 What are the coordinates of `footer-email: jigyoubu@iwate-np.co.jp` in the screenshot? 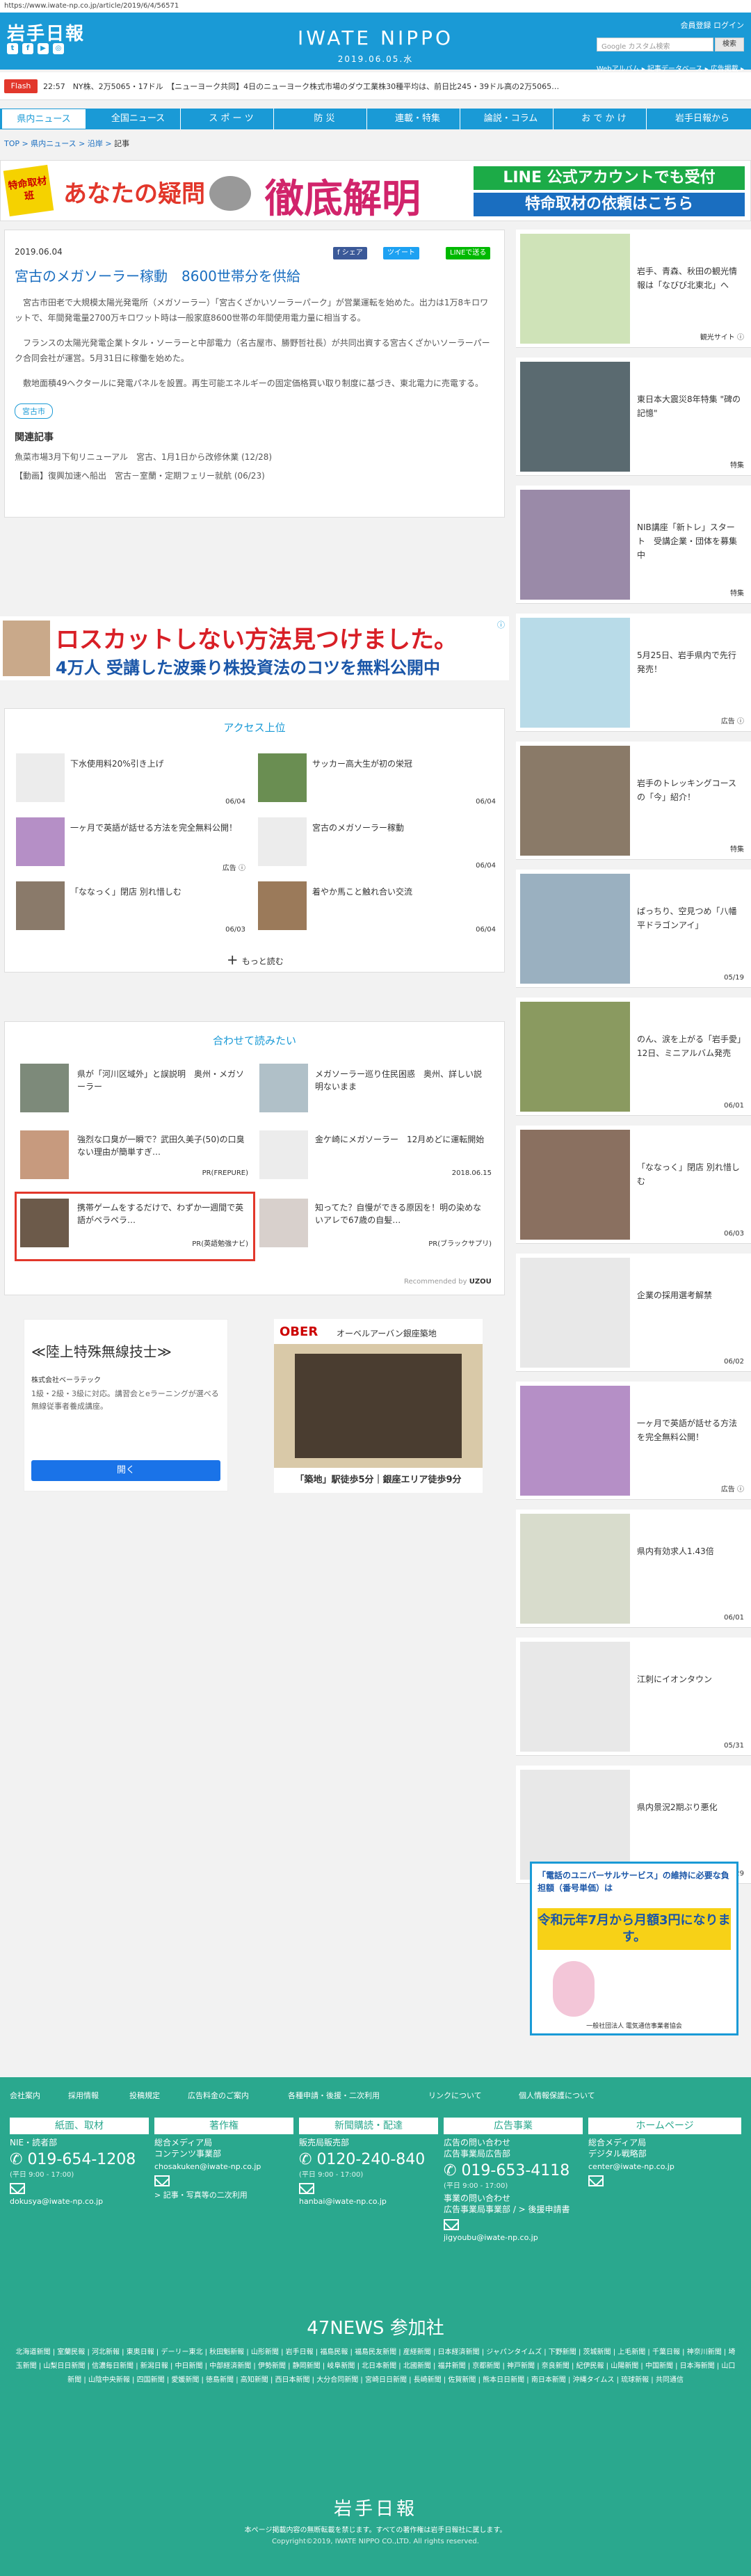 It's located at (513, 2237).